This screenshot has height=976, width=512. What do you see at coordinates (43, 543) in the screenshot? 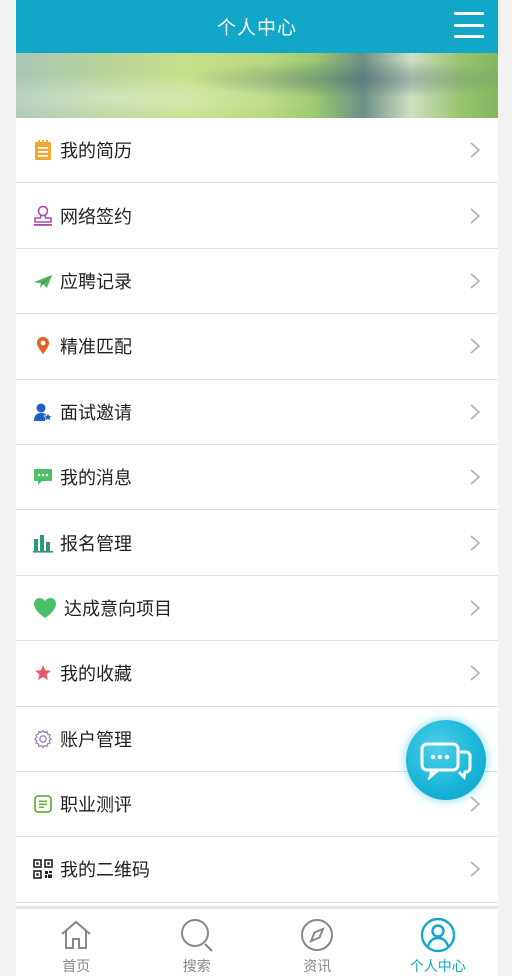
I see `bar-chart-icon` at bounding box center [43, 543].